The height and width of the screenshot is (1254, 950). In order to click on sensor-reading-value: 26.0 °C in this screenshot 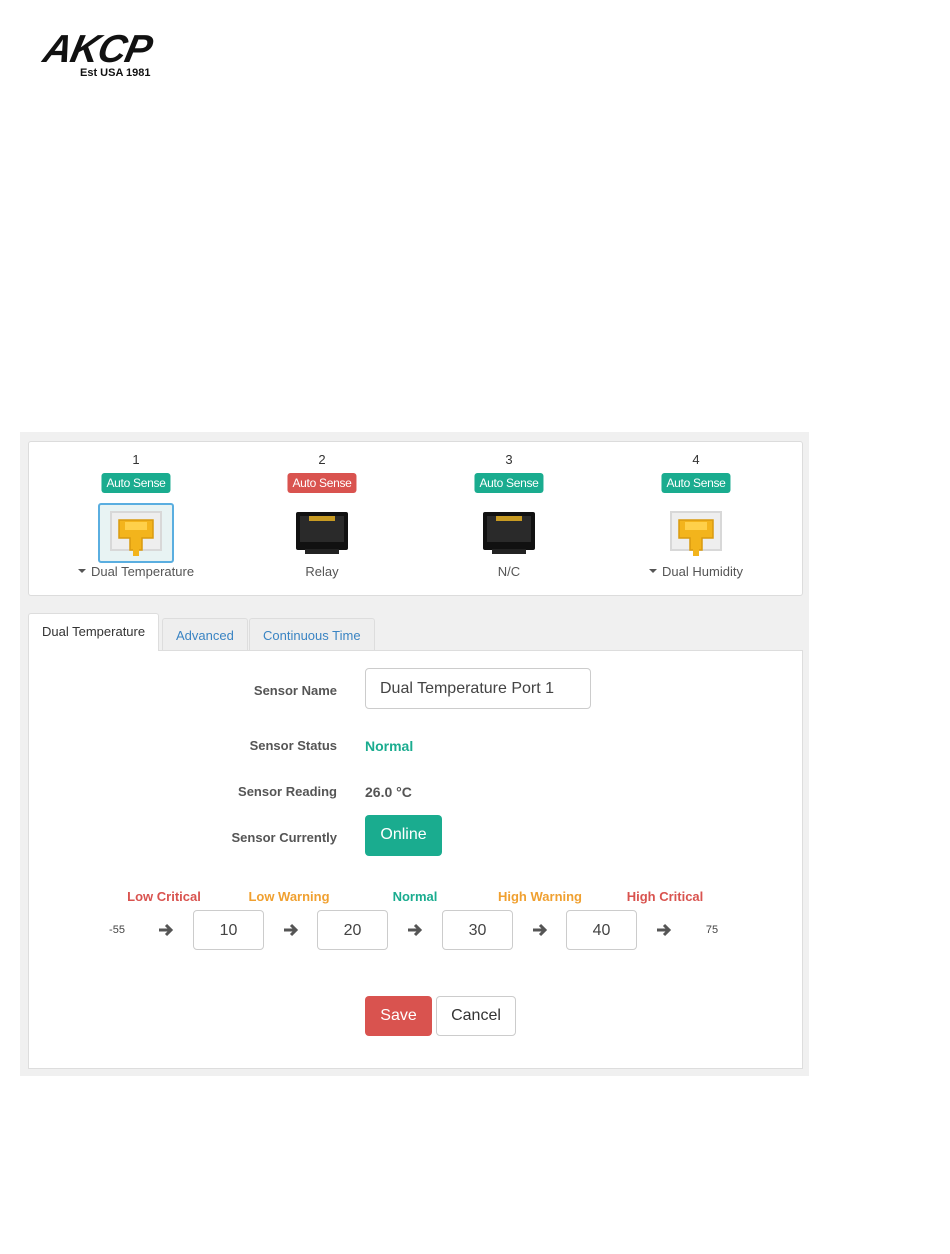, I will do `click(388, 792)`.